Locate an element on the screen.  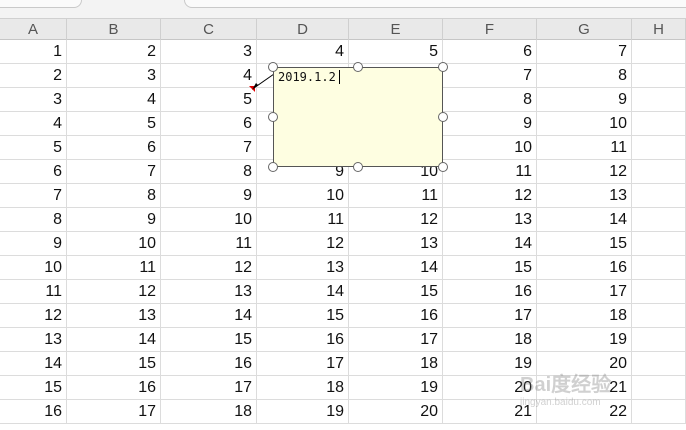
column-header-h: H is located at coordinates (659, 29).